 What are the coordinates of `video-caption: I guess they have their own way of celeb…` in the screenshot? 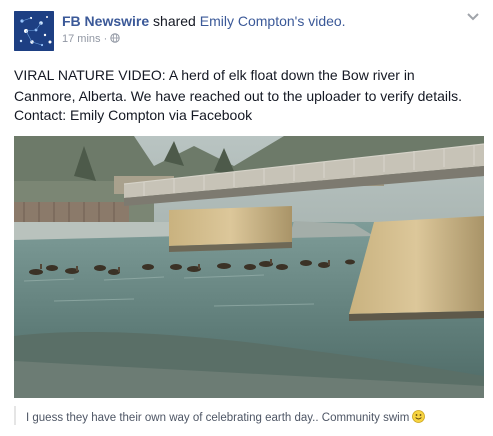 It's located at (226, 417).